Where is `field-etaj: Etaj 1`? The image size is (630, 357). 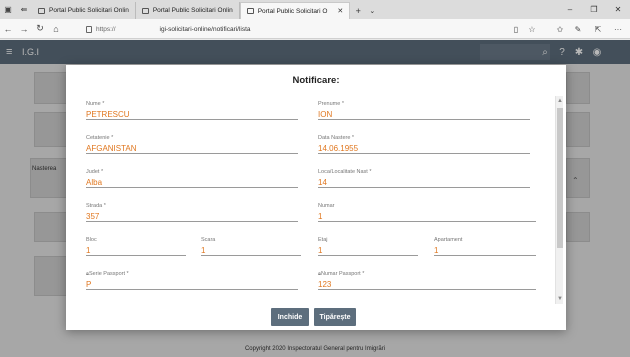
field-etaj: Etaj 1 is located at coordinates (368, 246).